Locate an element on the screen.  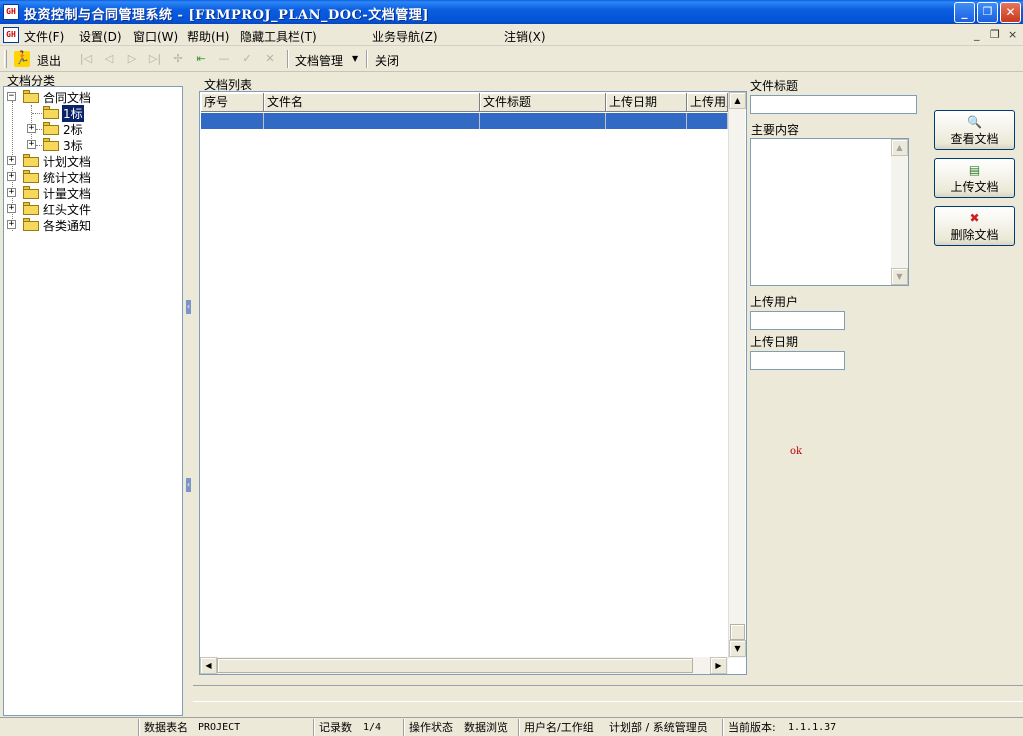
column-header-upload-date: 上传日期 is located at coordinates (646, 102).